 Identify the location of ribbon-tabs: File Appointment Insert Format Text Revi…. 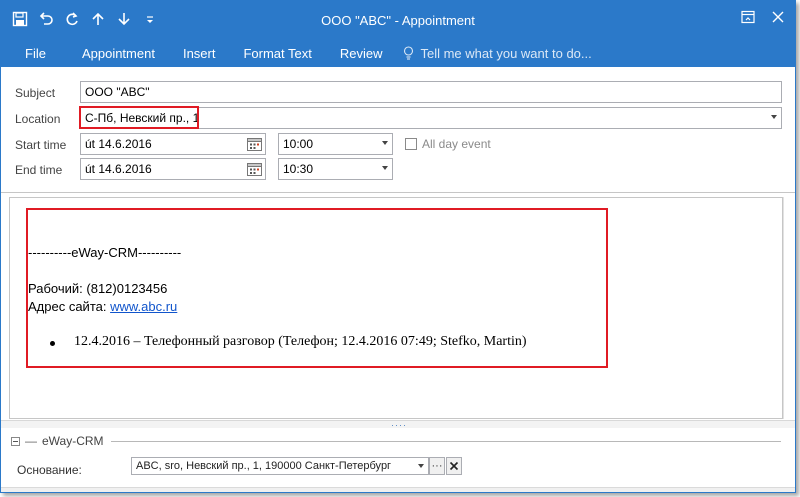
(398, 53).